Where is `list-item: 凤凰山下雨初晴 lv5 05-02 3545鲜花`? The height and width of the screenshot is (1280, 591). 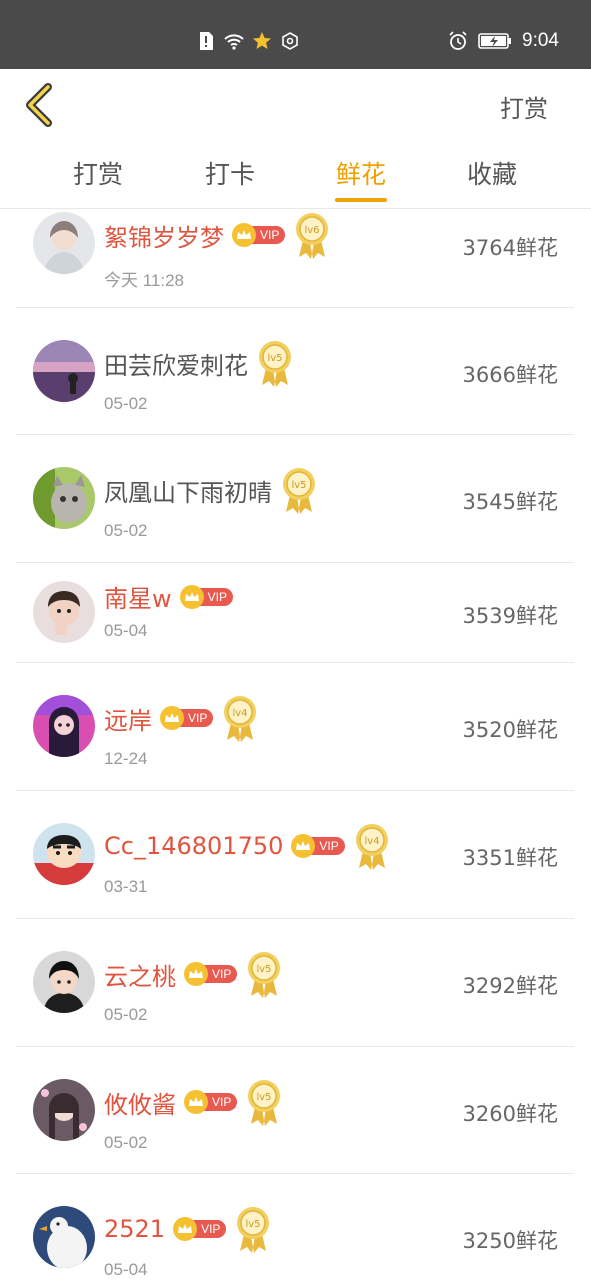
list-item: 凤凰山下雨初晴 lv5 05-02 3545鲜花 is located at coordinates (295, 498).